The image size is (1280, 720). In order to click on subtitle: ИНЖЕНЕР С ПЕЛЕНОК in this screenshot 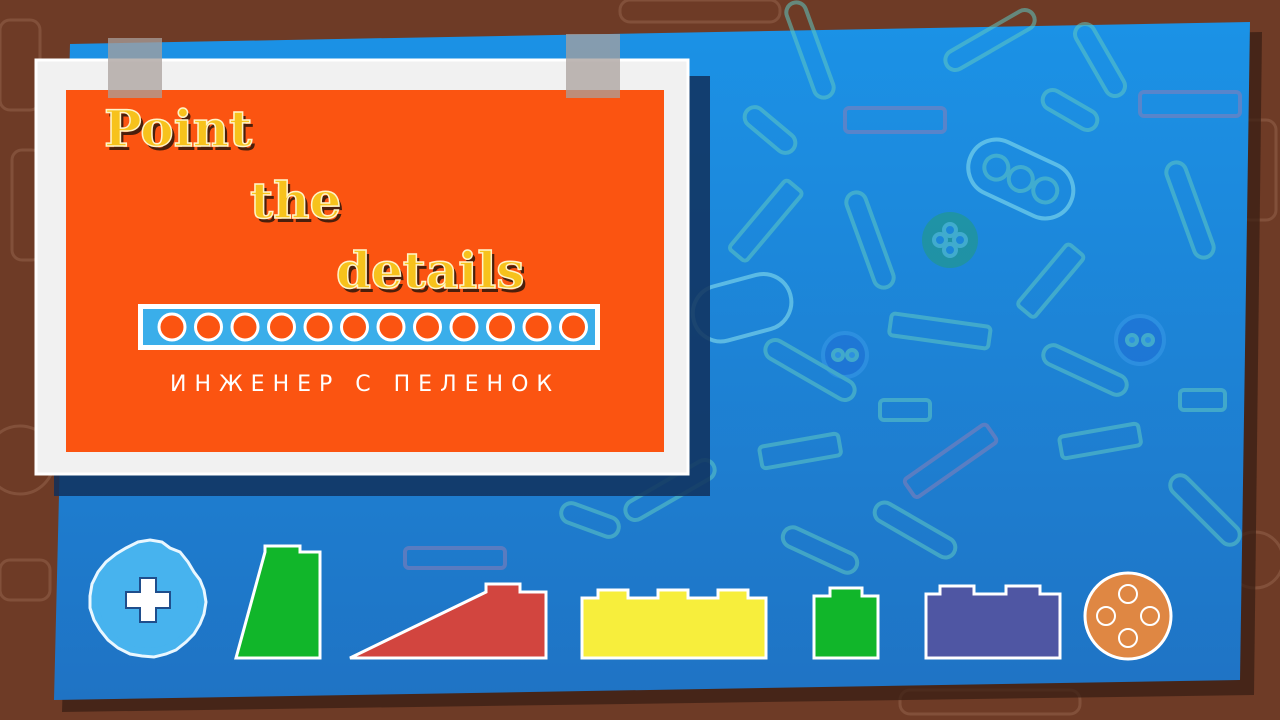, I will do `click(365, 384)`.